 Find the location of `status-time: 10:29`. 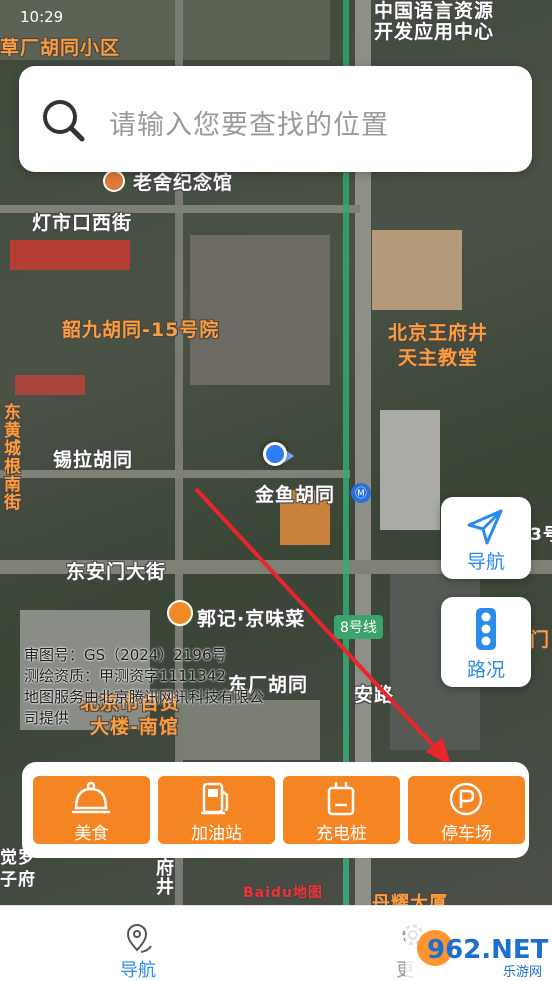

status-time: 10:29 is located at coordinates (42, 17).